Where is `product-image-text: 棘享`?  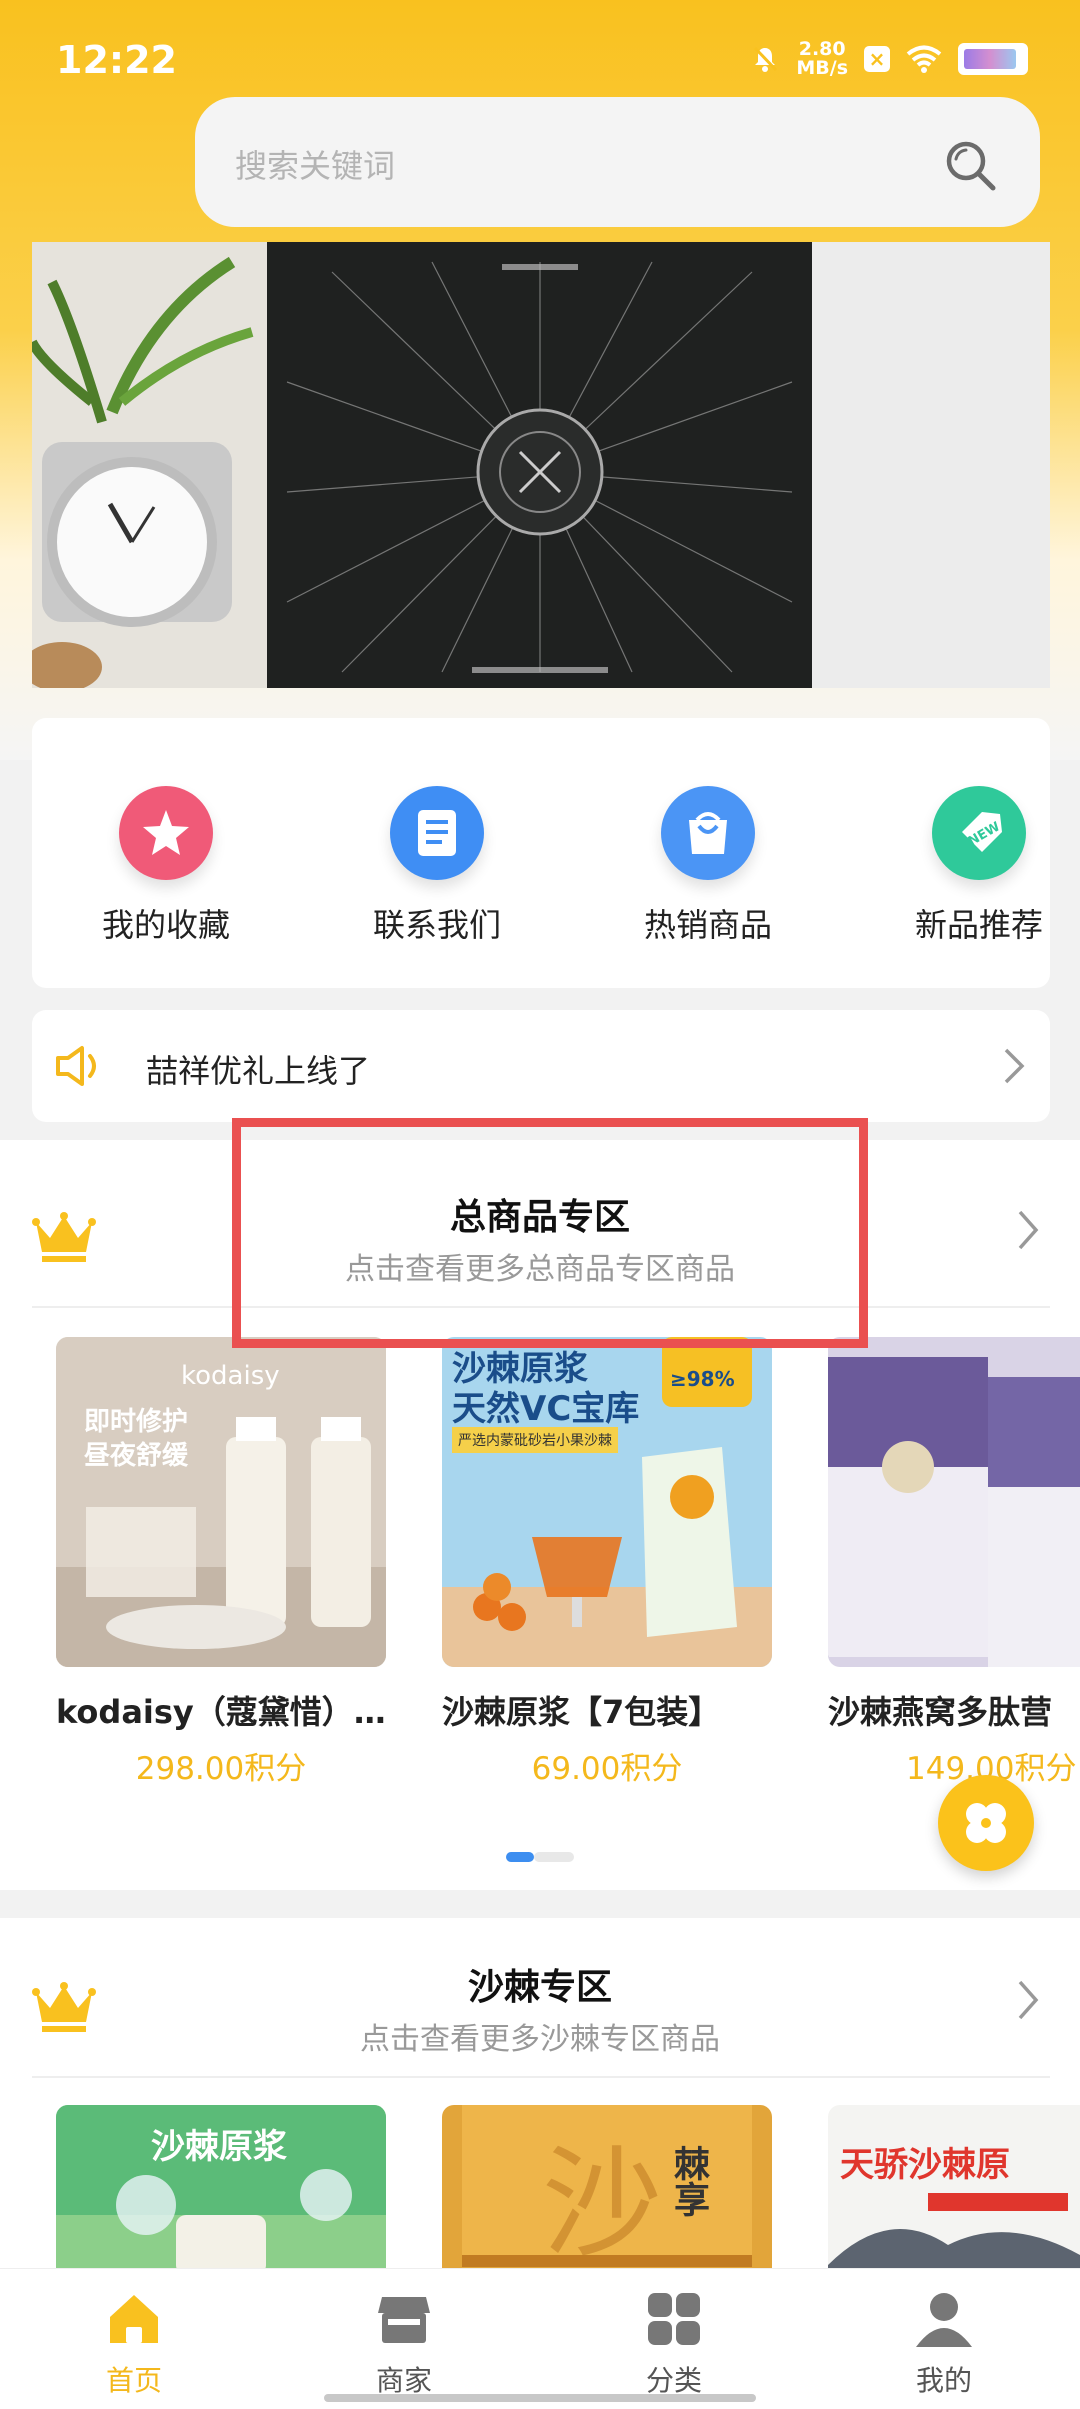 product-image-text: 棘享 is located at coordinates (688, 2181).